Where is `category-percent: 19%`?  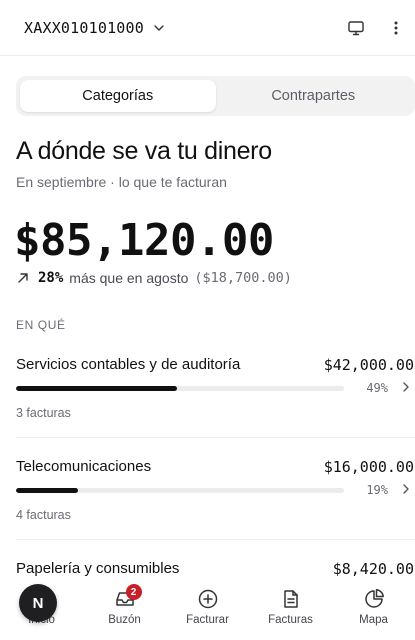 category-percent: 19% is located at coordinates (377, 490).